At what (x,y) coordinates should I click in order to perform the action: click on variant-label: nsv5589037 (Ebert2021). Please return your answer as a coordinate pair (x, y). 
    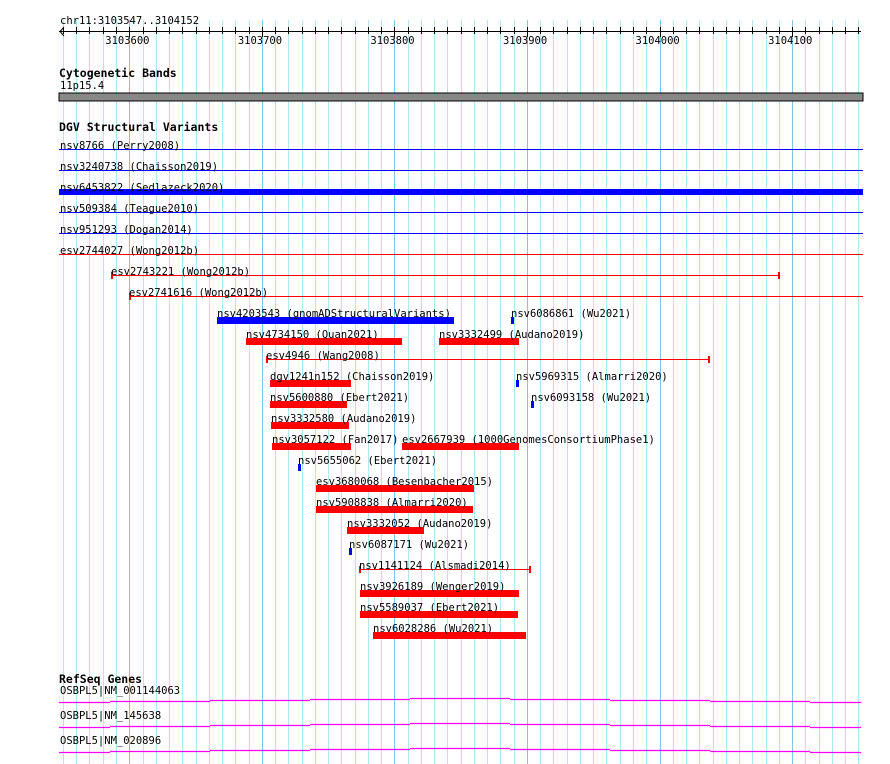
    Looking at the image, I should click on (429, 608).